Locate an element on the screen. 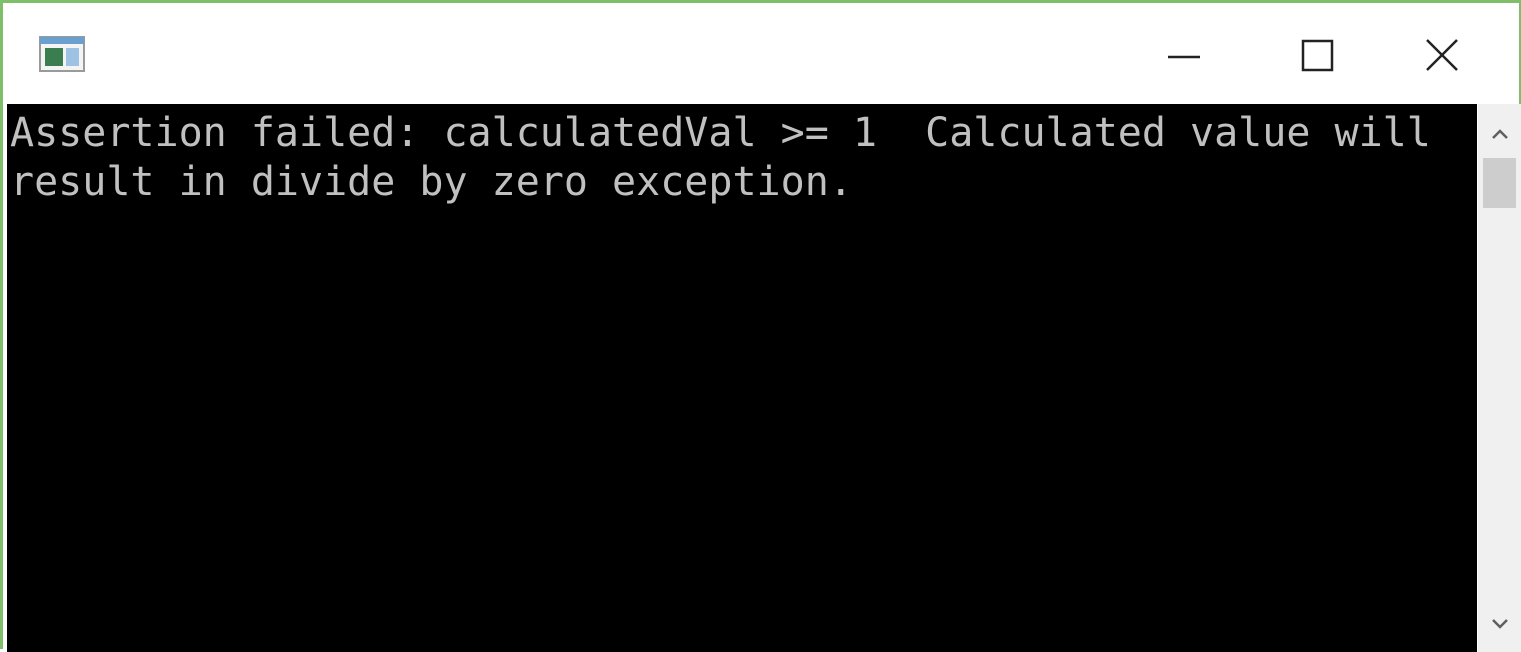 This screenshot has height=652, width=1521. minimize-button is located at coordinates (1184, 55).